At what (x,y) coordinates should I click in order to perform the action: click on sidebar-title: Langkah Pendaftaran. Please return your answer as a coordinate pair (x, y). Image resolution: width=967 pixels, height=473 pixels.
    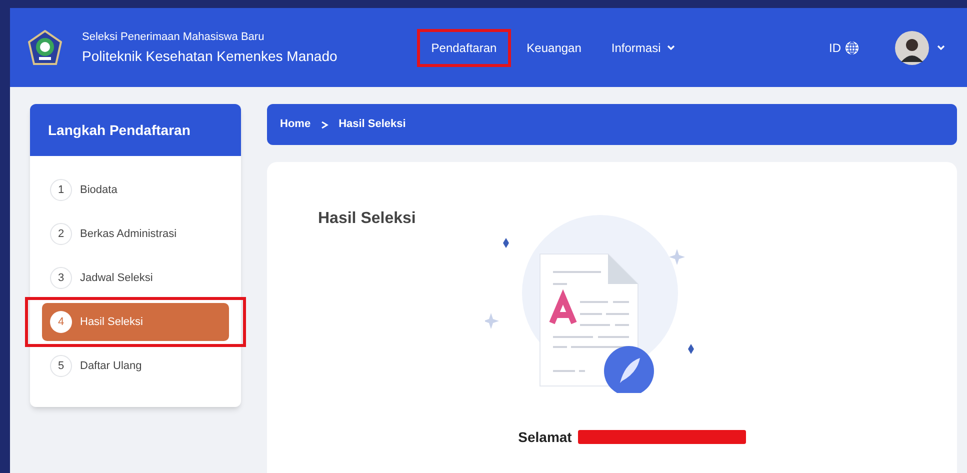
    Looking at the image, I should click on (119, 130).